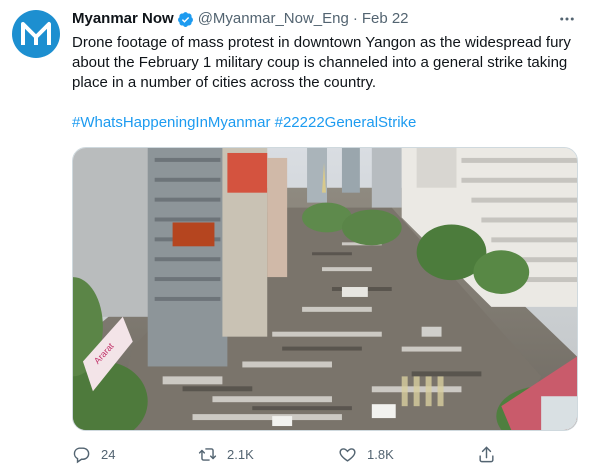 The width and height of the screenshot is (593, 476). Describe the element at coordinates (346, 122) in the screenshot. I see `hashtag-link: #22222GeneralStrike` at that location.